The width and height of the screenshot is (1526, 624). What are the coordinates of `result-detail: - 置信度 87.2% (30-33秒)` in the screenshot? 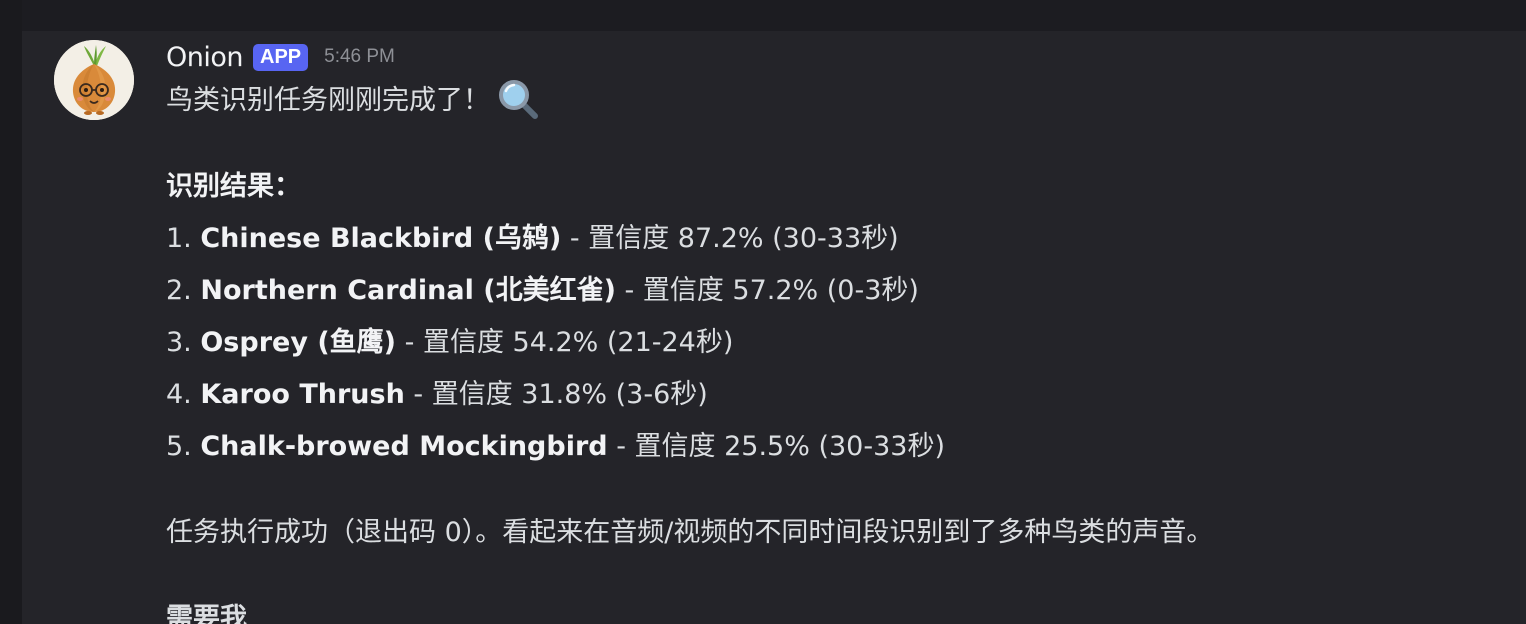 It's located at (730, 238).